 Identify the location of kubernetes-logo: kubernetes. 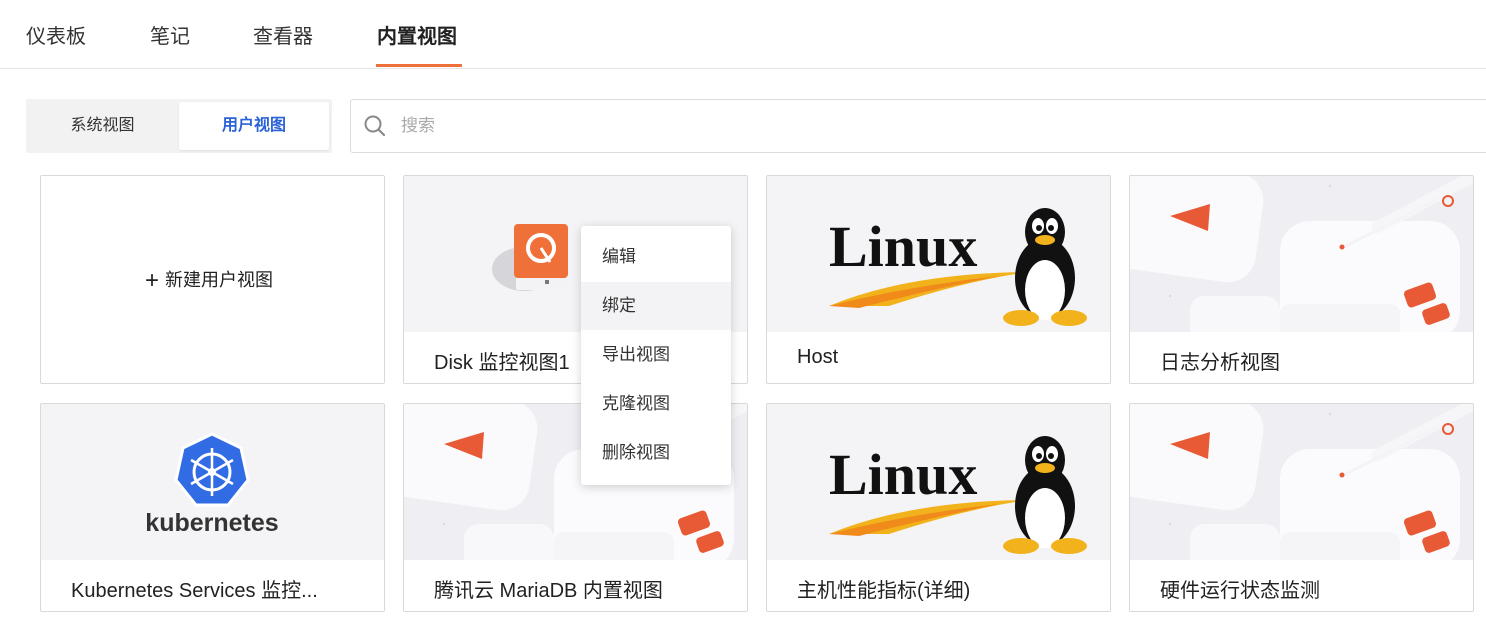
(212, 484).